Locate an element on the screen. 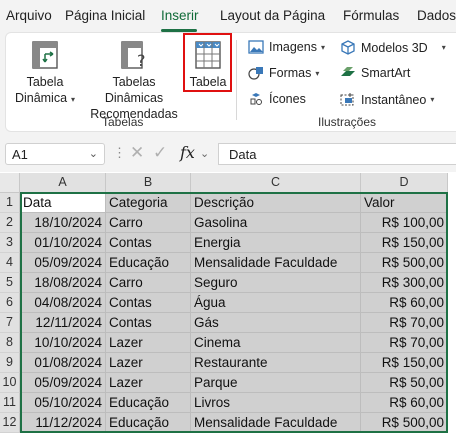 The width and height of the screenshot is (456, 436). table-cell: Parque is located at coordinates (276, 383).